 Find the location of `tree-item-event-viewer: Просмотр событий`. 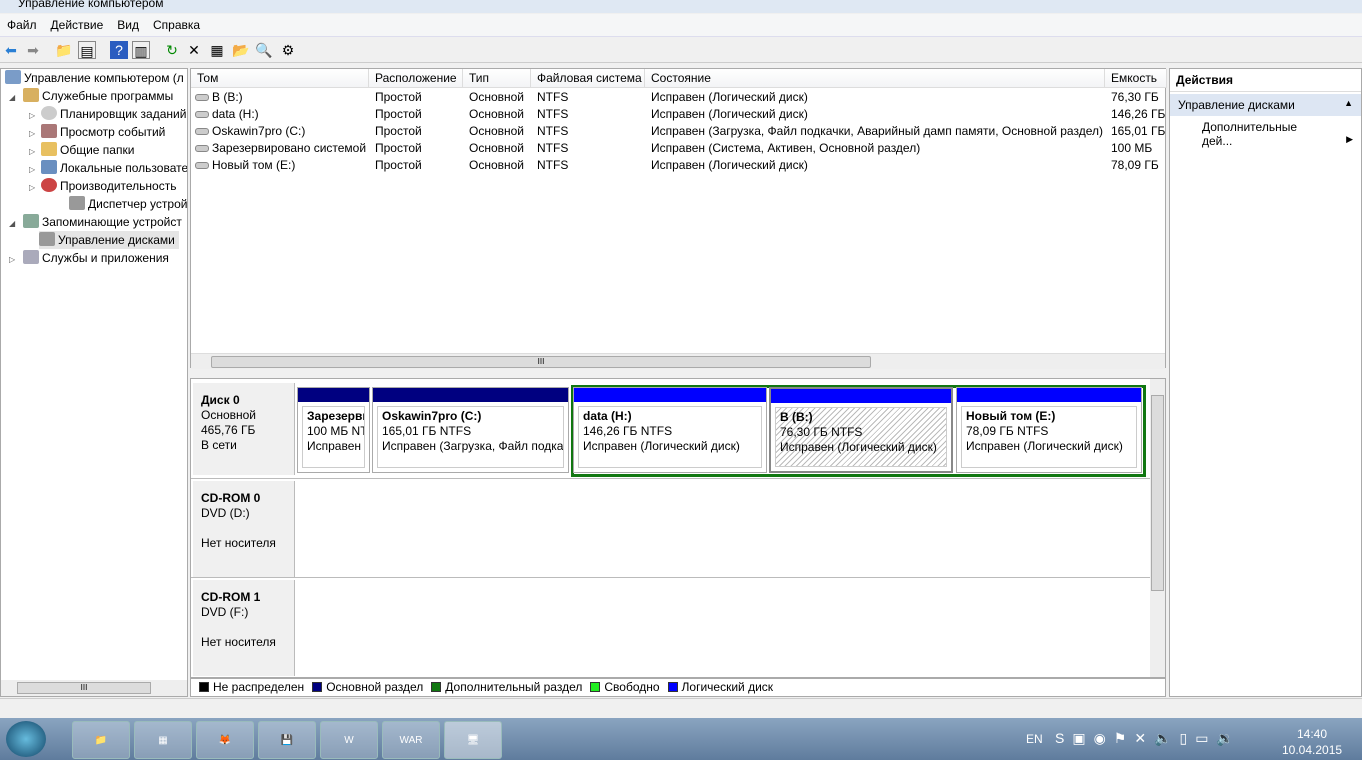

tree-item-event-viewer: Просмотр событий is located at coordinates (103, 132).